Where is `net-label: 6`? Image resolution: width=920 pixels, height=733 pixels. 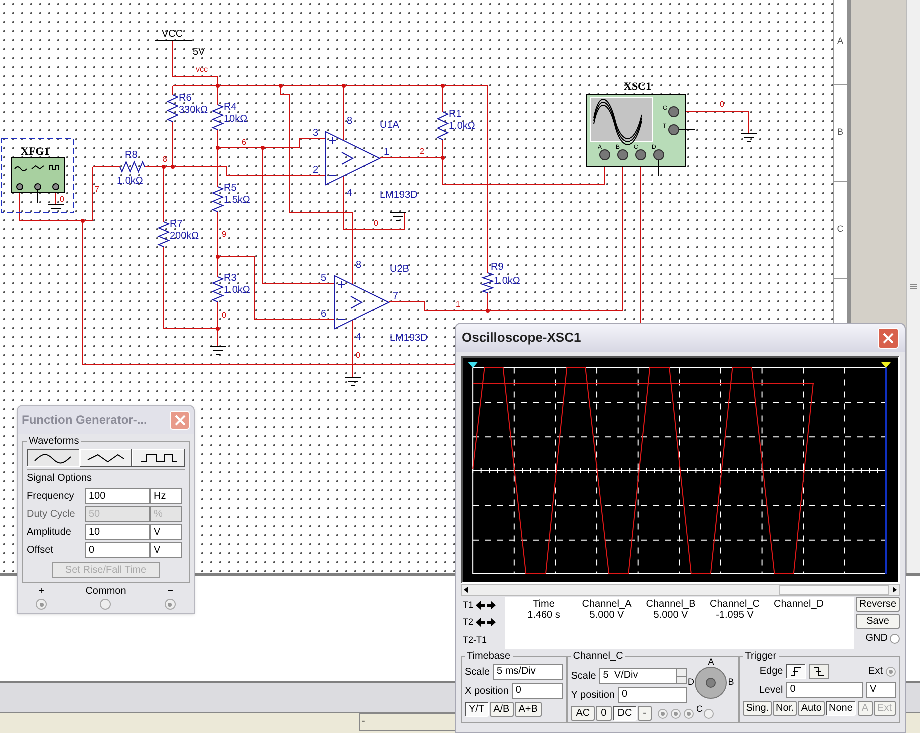 net-label: 6 is located at coordinates (244, 142).